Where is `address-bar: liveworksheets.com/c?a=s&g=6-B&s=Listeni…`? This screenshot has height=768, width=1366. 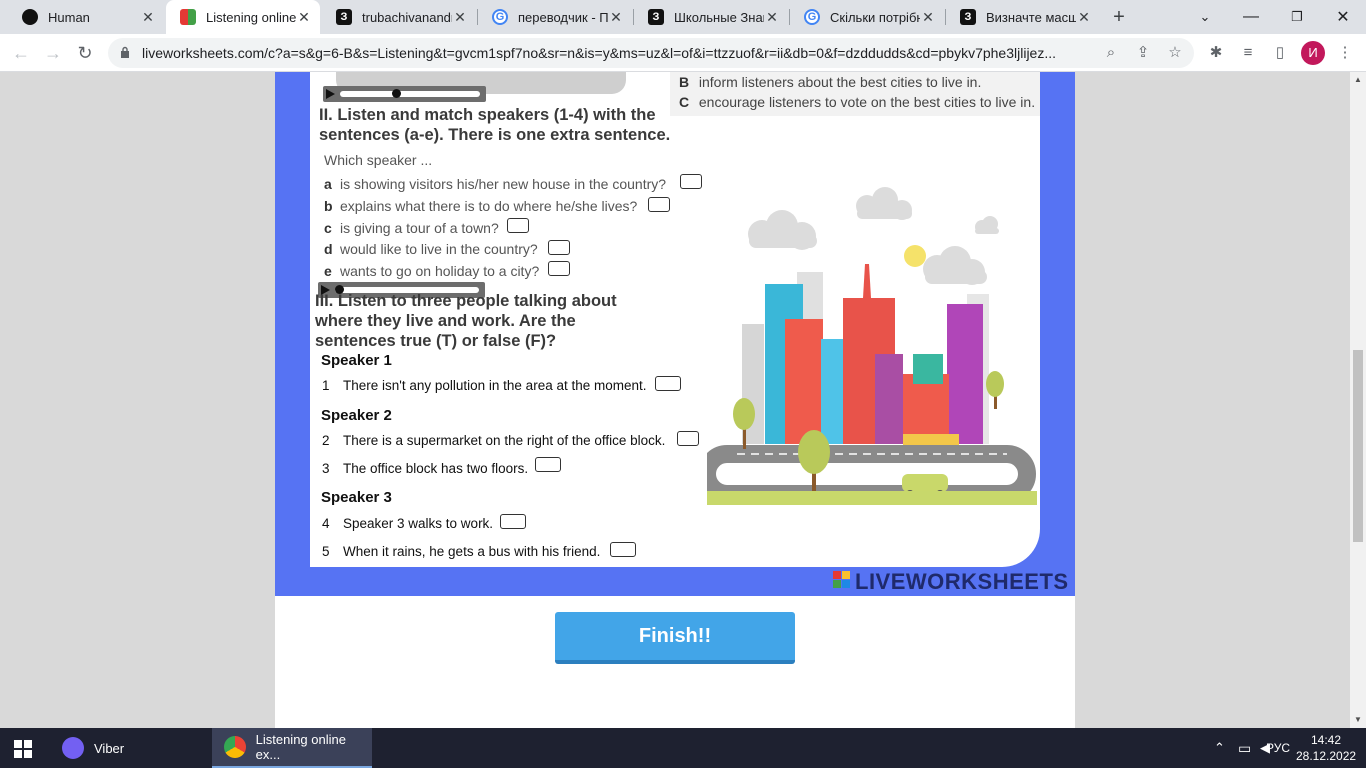 address-bar: liveworksheets.com/c?a=s&g=6-B&s=Listeni… is located at coordinates (651, 53).